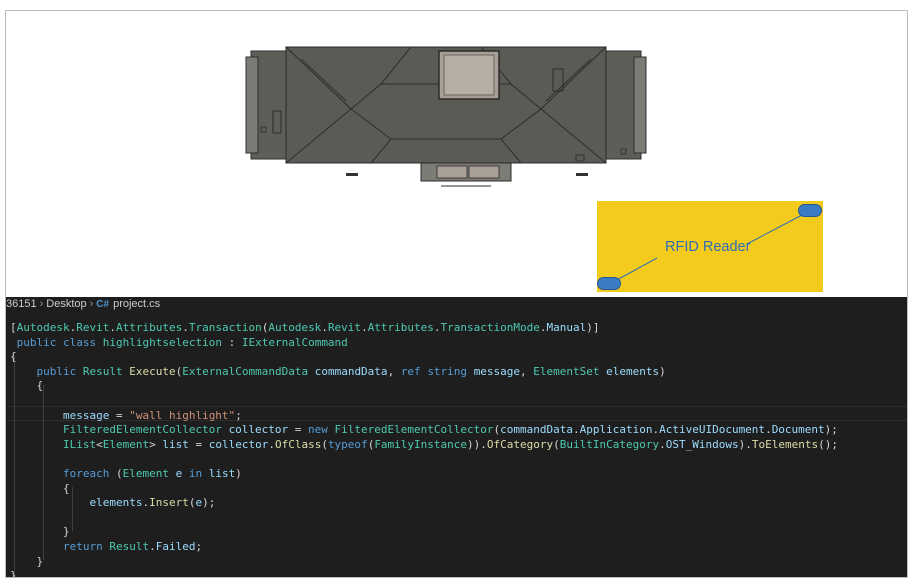  What do you see at coordinates (152, 371) in the screenshot?
I see `code-token: Execute` at bounding box center [152, 371].